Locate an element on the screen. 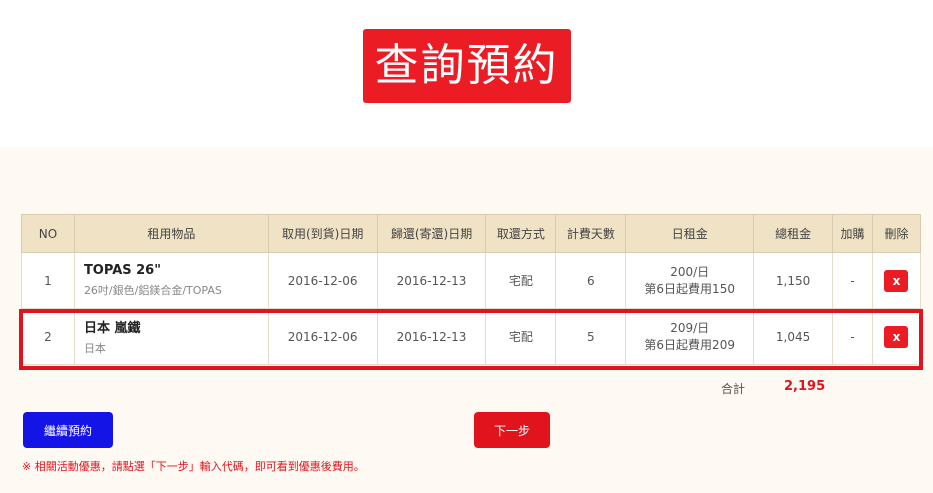 This screenshot has height=493, width=933. total-rent: 1,045 is located at coordinates (793, 336).